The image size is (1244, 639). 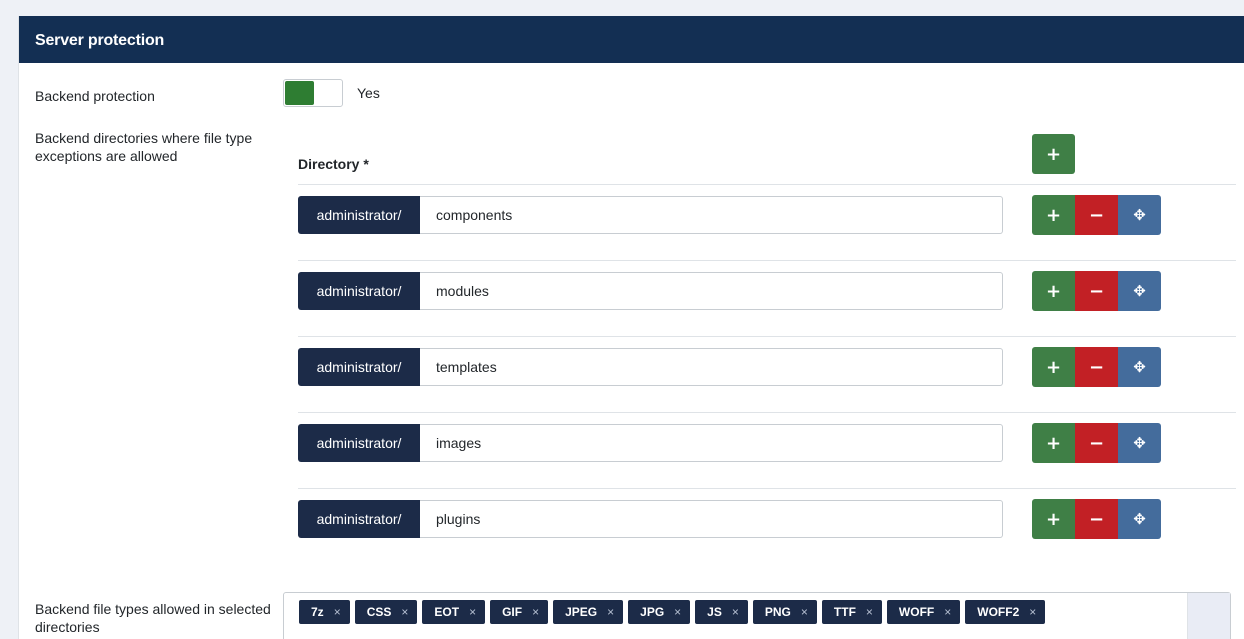 I want to click on file-type-tag: WOFF ×, so click(x=923, y=612).